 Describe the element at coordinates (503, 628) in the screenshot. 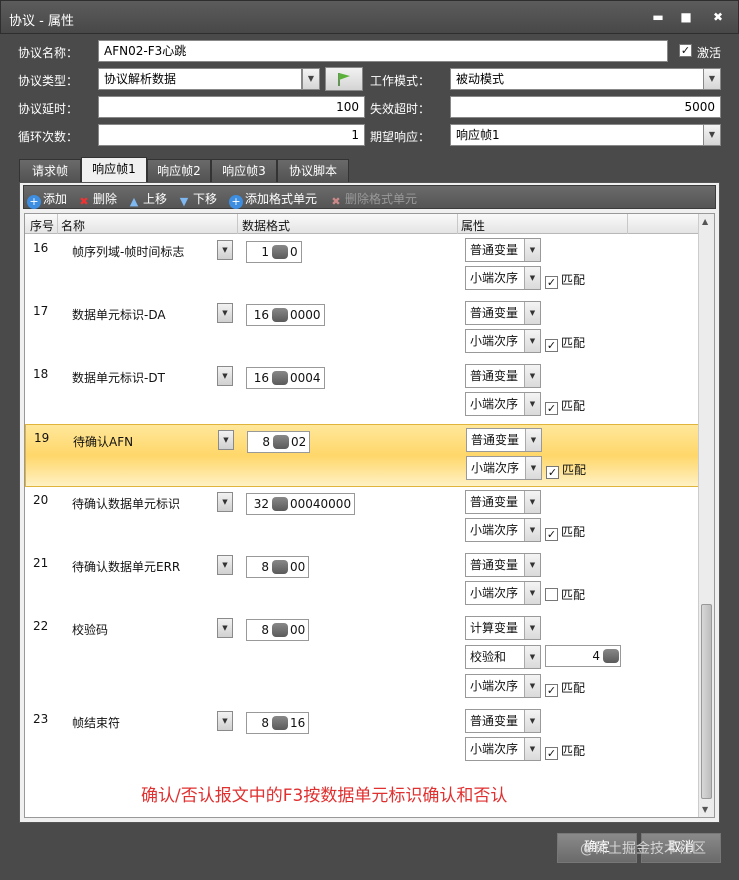

I see `var-type-select: 计算变量 ▼` at that location.